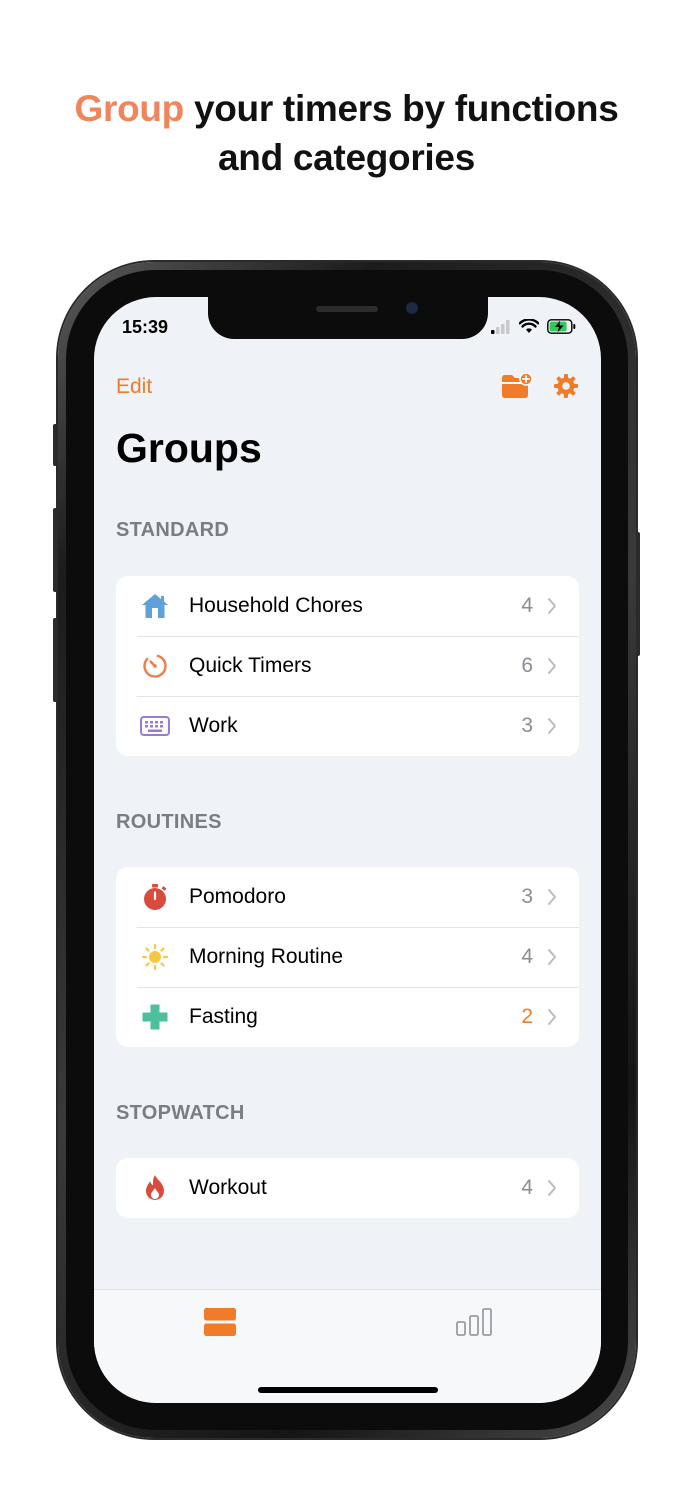  I want to click on status-time: 15:39, so click(145, 327).